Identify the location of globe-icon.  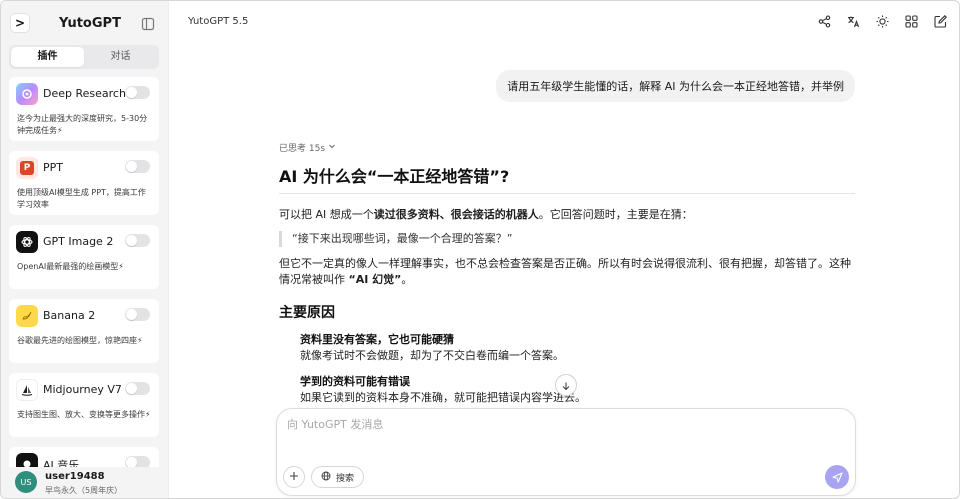
(326, 477).